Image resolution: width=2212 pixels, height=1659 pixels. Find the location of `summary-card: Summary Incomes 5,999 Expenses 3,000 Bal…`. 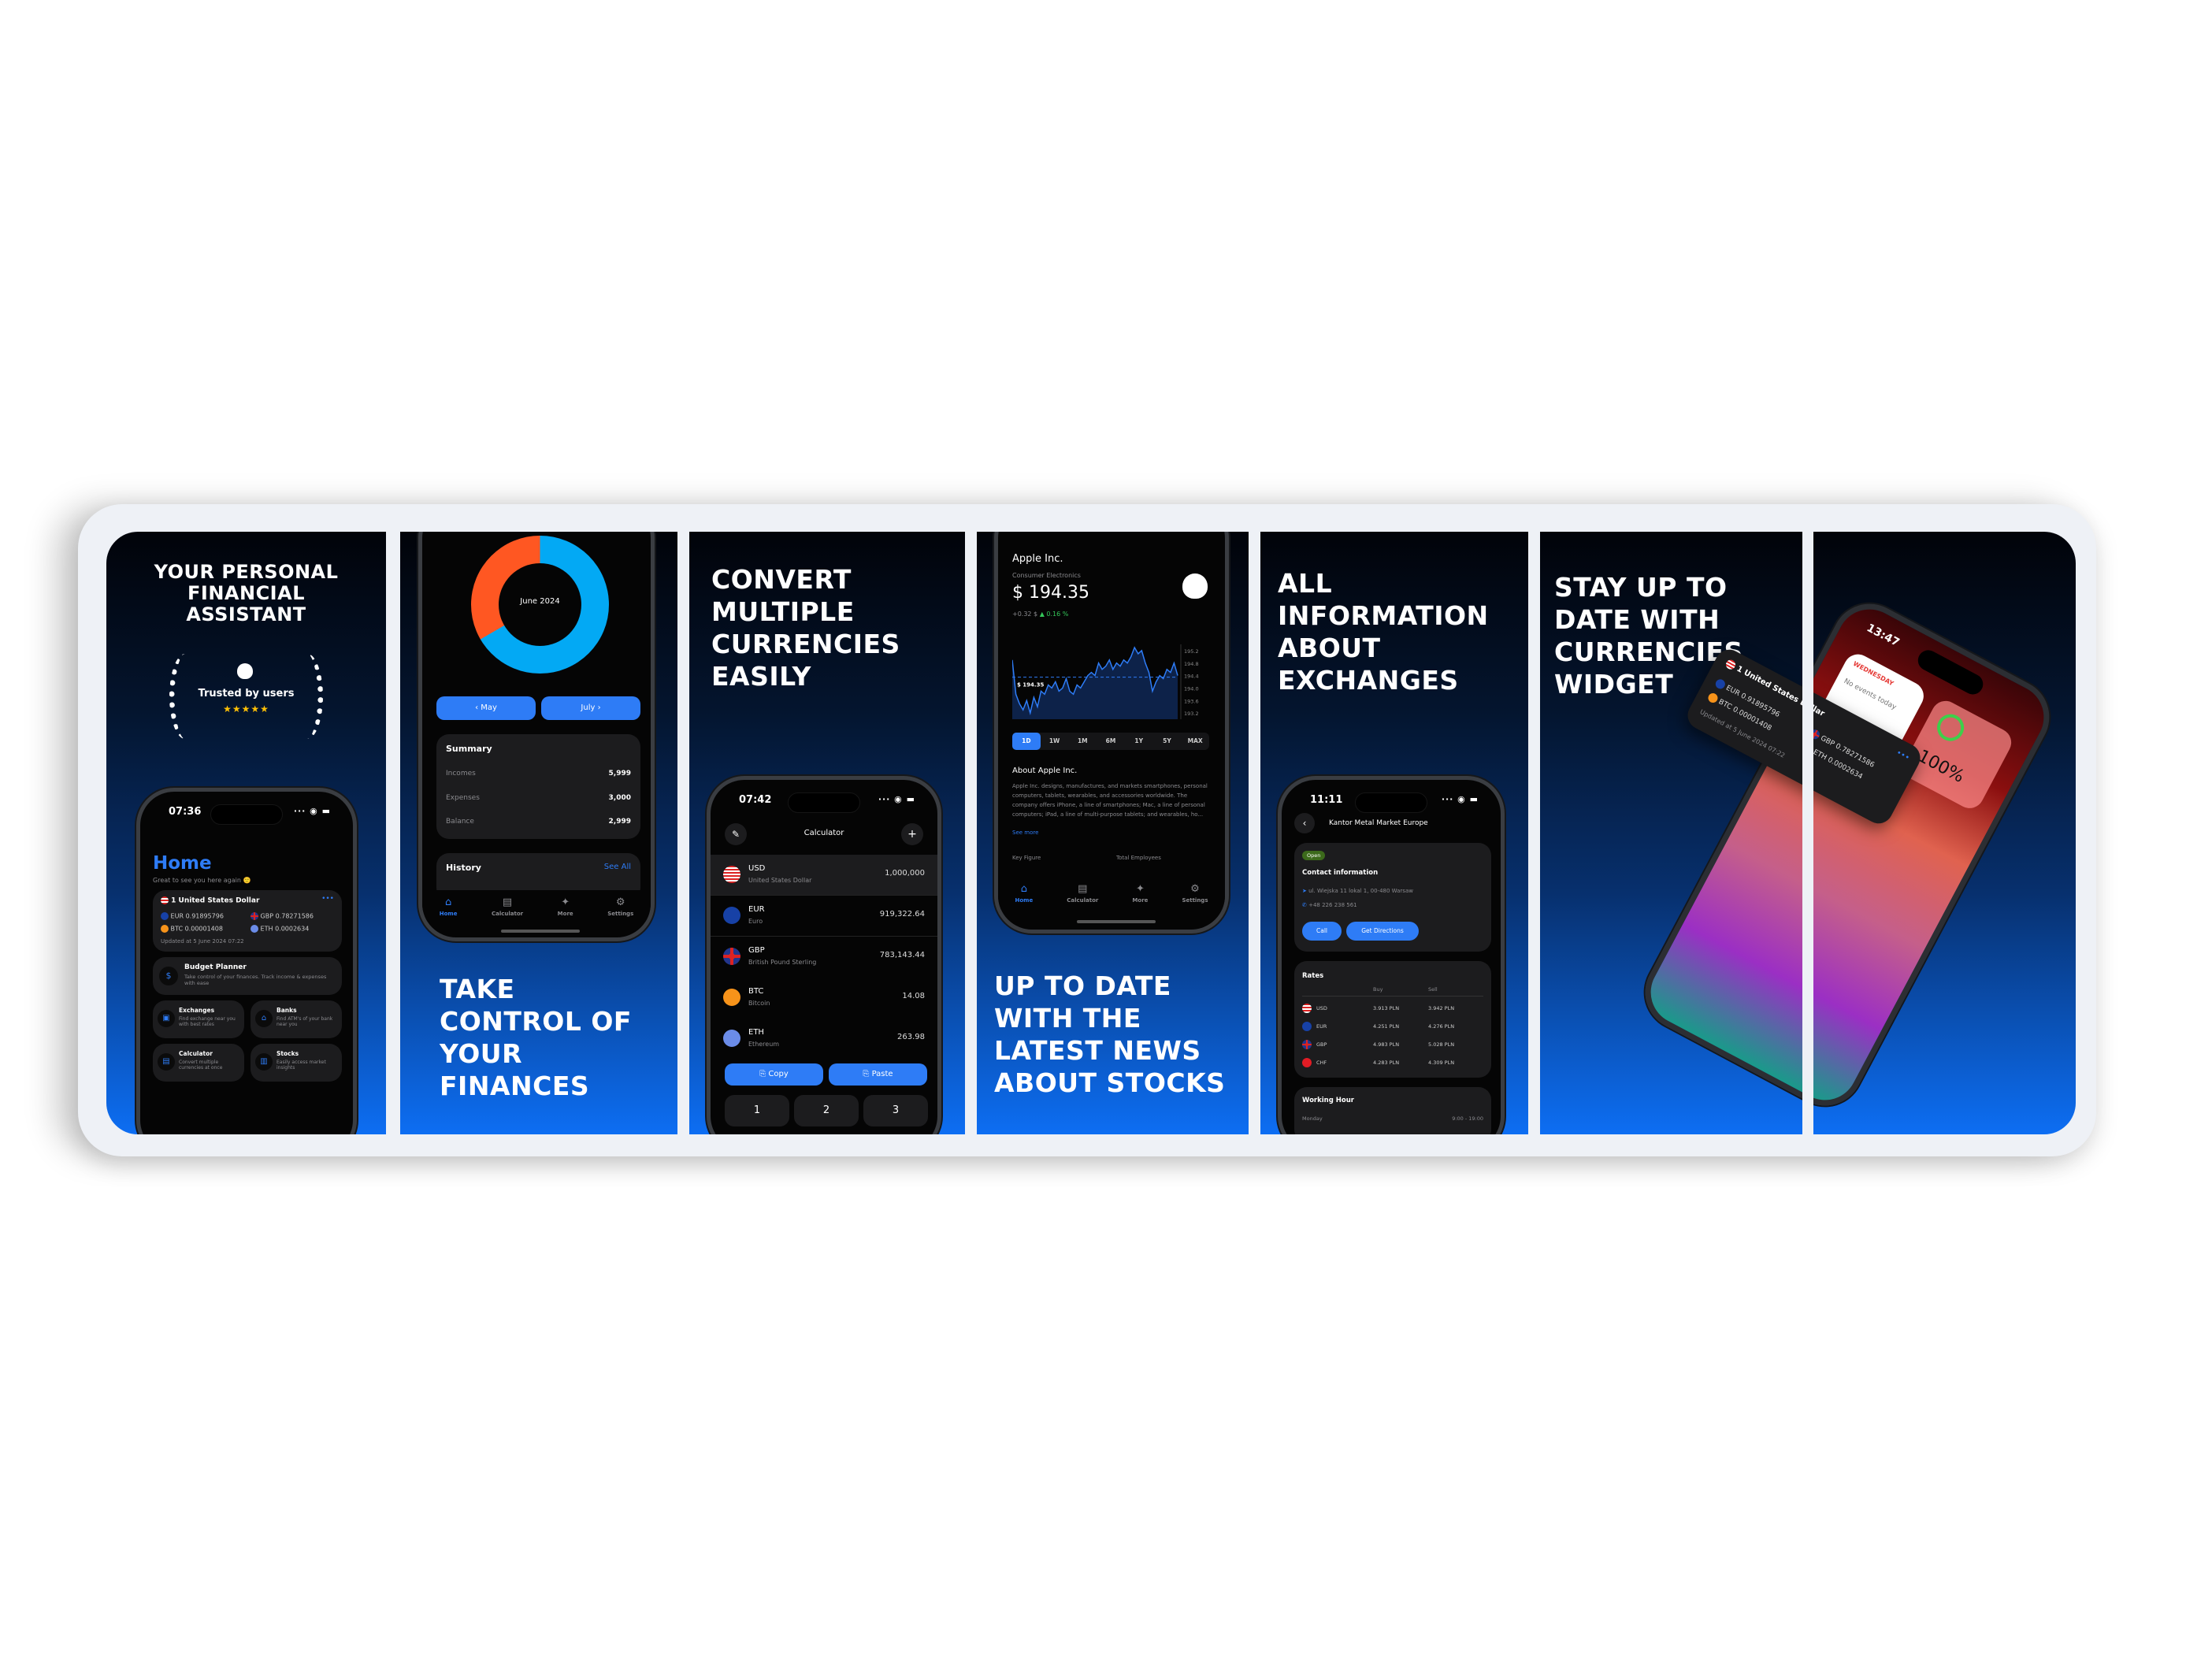

summary-card: Summary Incomes 5,999 Expenses 3,000 Bal… is located at coordinates (538, 786).